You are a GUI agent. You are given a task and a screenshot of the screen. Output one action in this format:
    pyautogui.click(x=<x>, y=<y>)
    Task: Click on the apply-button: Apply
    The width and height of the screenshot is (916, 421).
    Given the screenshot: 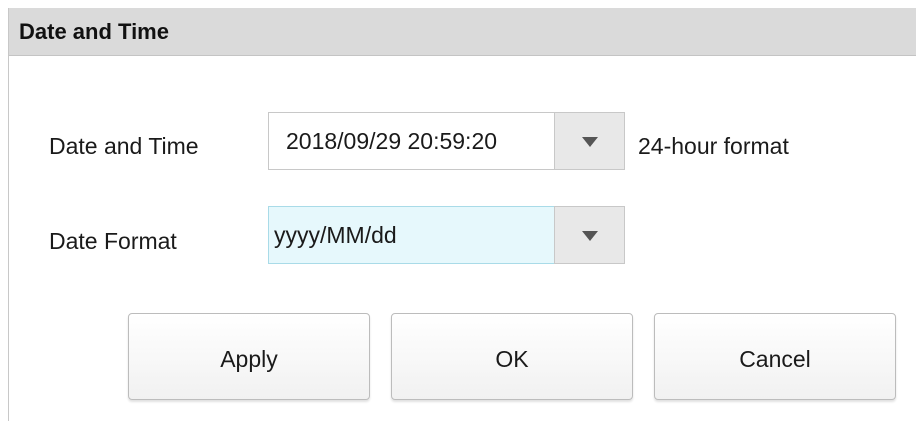 What is the action you would take?
    pyautogui.click(x=249, y=356)
    